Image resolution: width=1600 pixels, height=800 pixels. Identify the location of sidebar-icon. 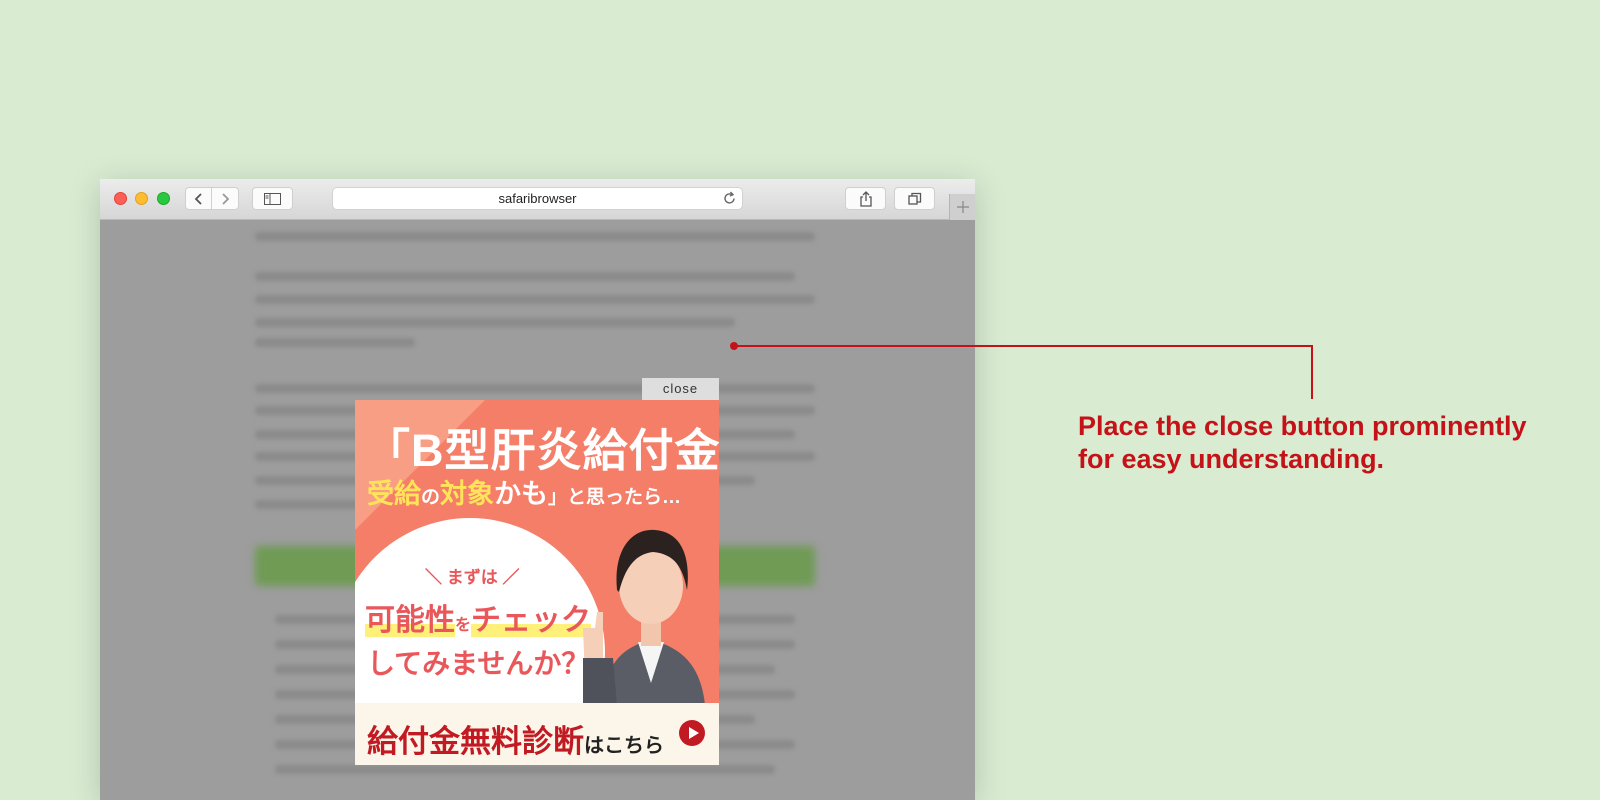
(272, 198).